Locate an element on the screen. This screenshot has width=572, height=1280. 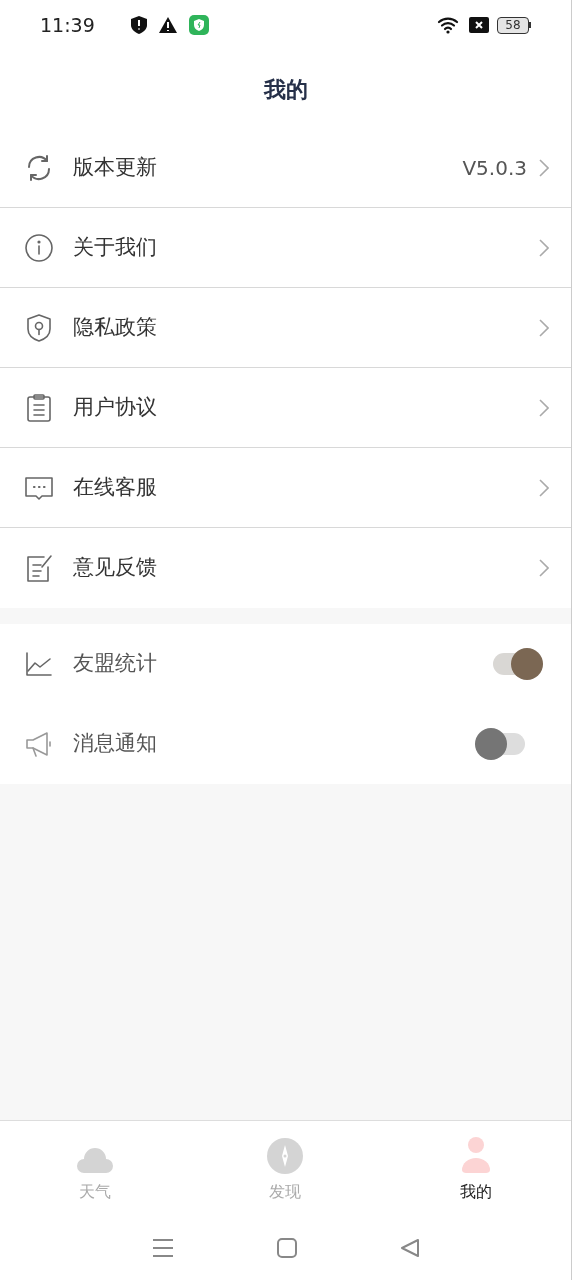
app-icon is located at coordinates (198, 25).